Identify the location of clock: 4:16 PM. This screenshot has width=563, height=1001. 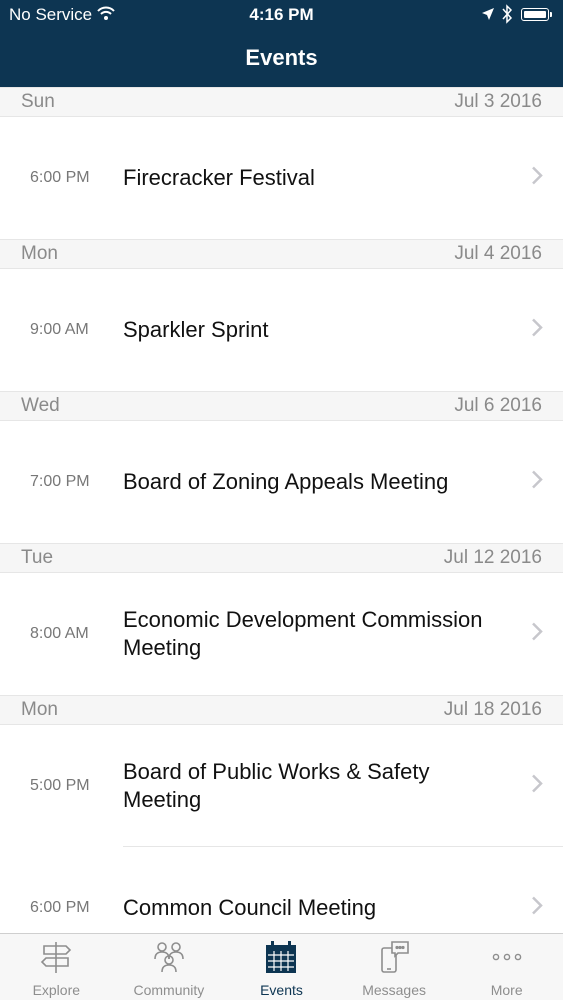
(281, 14).